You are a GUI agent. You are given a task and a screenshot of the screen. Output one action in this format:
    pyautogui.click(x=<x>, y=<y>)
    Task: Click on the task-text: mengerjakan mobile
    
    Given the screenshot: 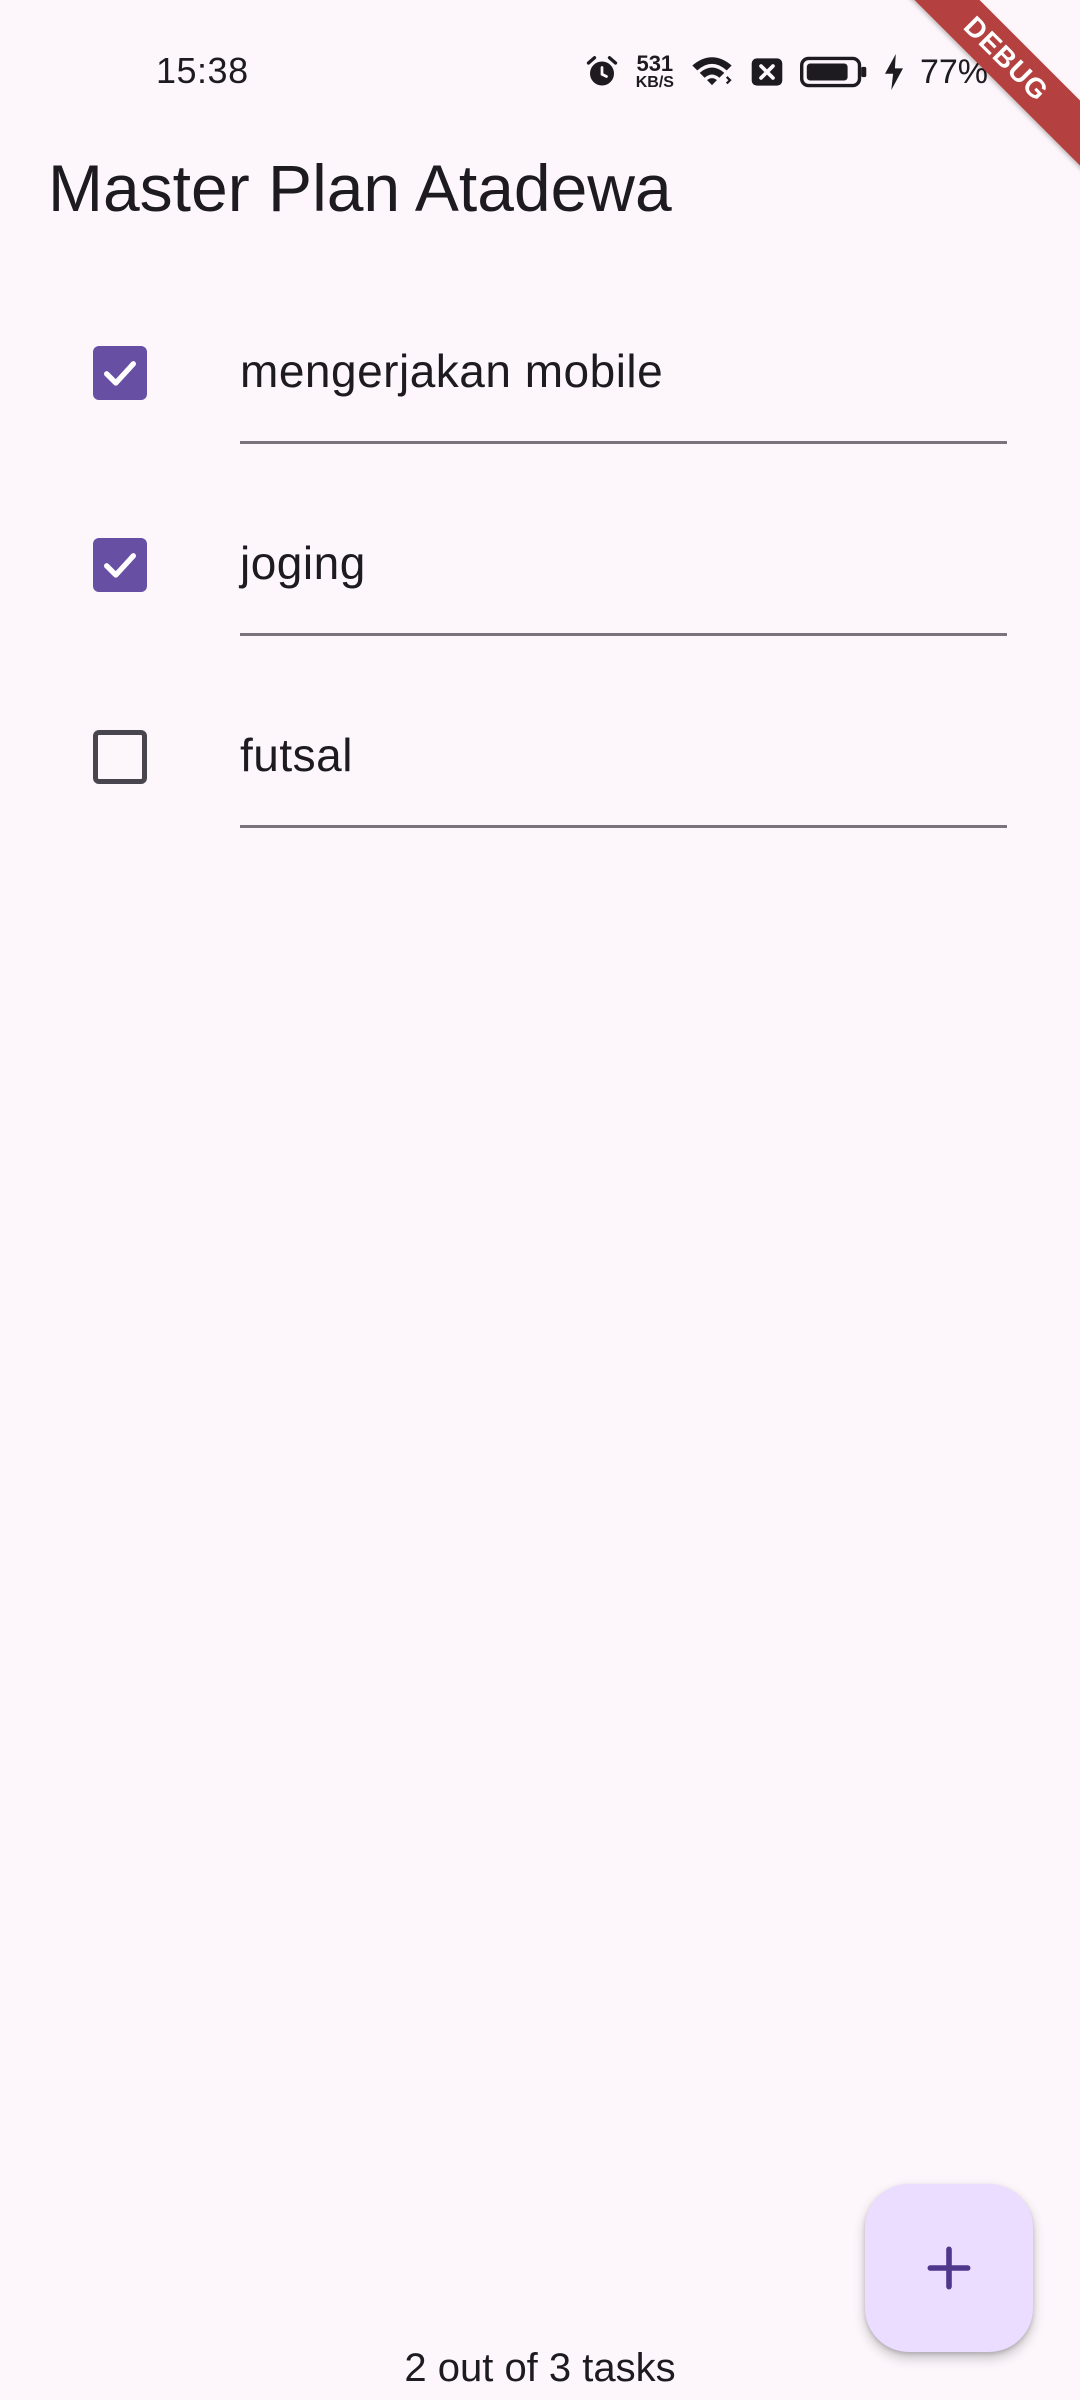 What is the action you would take?
    pyautogui.click(x=452, y=371)
    